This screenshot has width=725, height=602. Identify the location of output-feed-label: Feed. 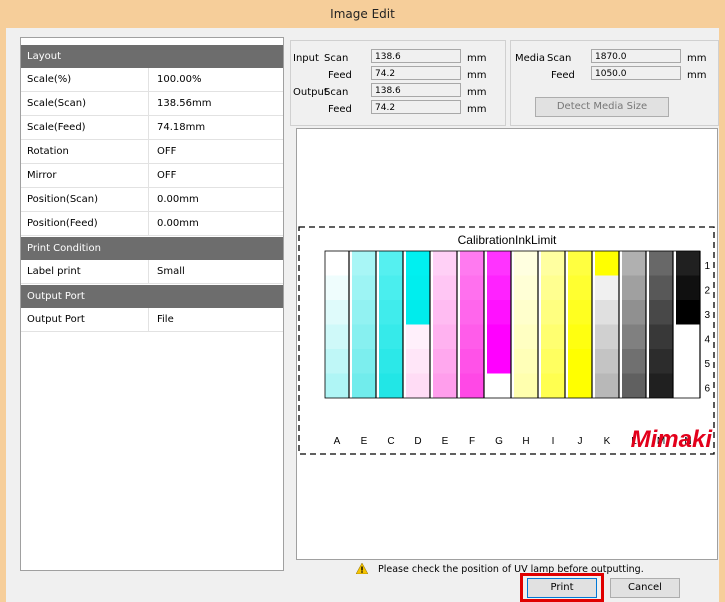
(340, 109).